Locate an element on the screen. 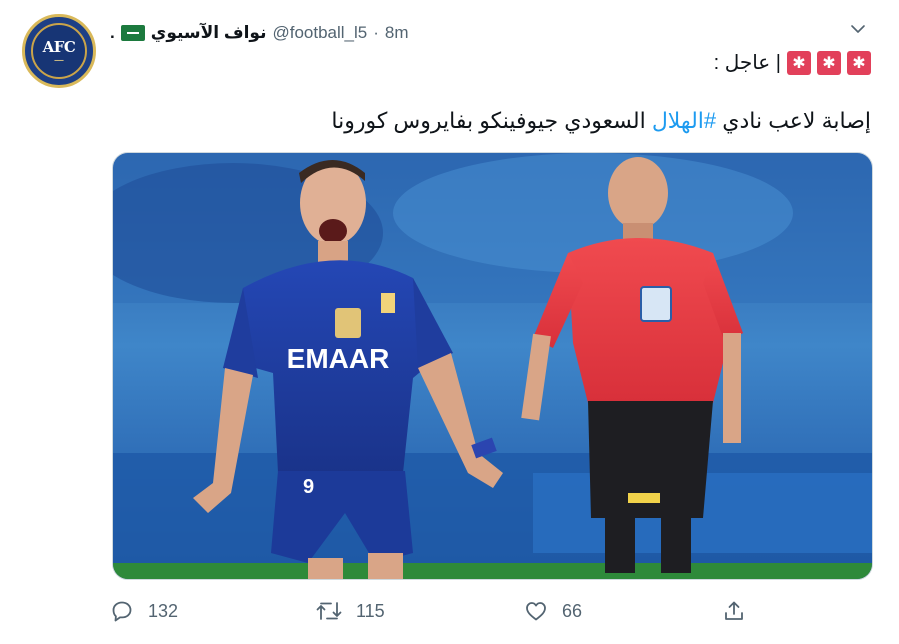  share-icon is located at coordinates (734, 610).